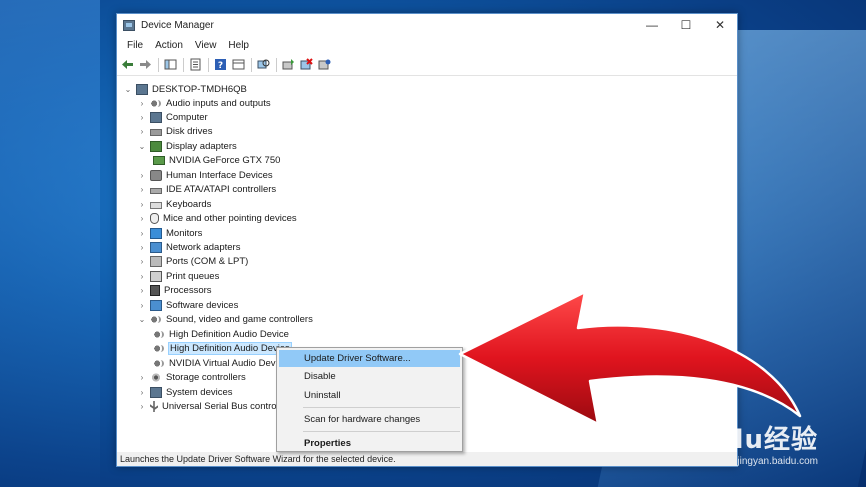 This screenshot has height=487, width=866. I want to click on forward-arrow-icon, so click(145, 65).